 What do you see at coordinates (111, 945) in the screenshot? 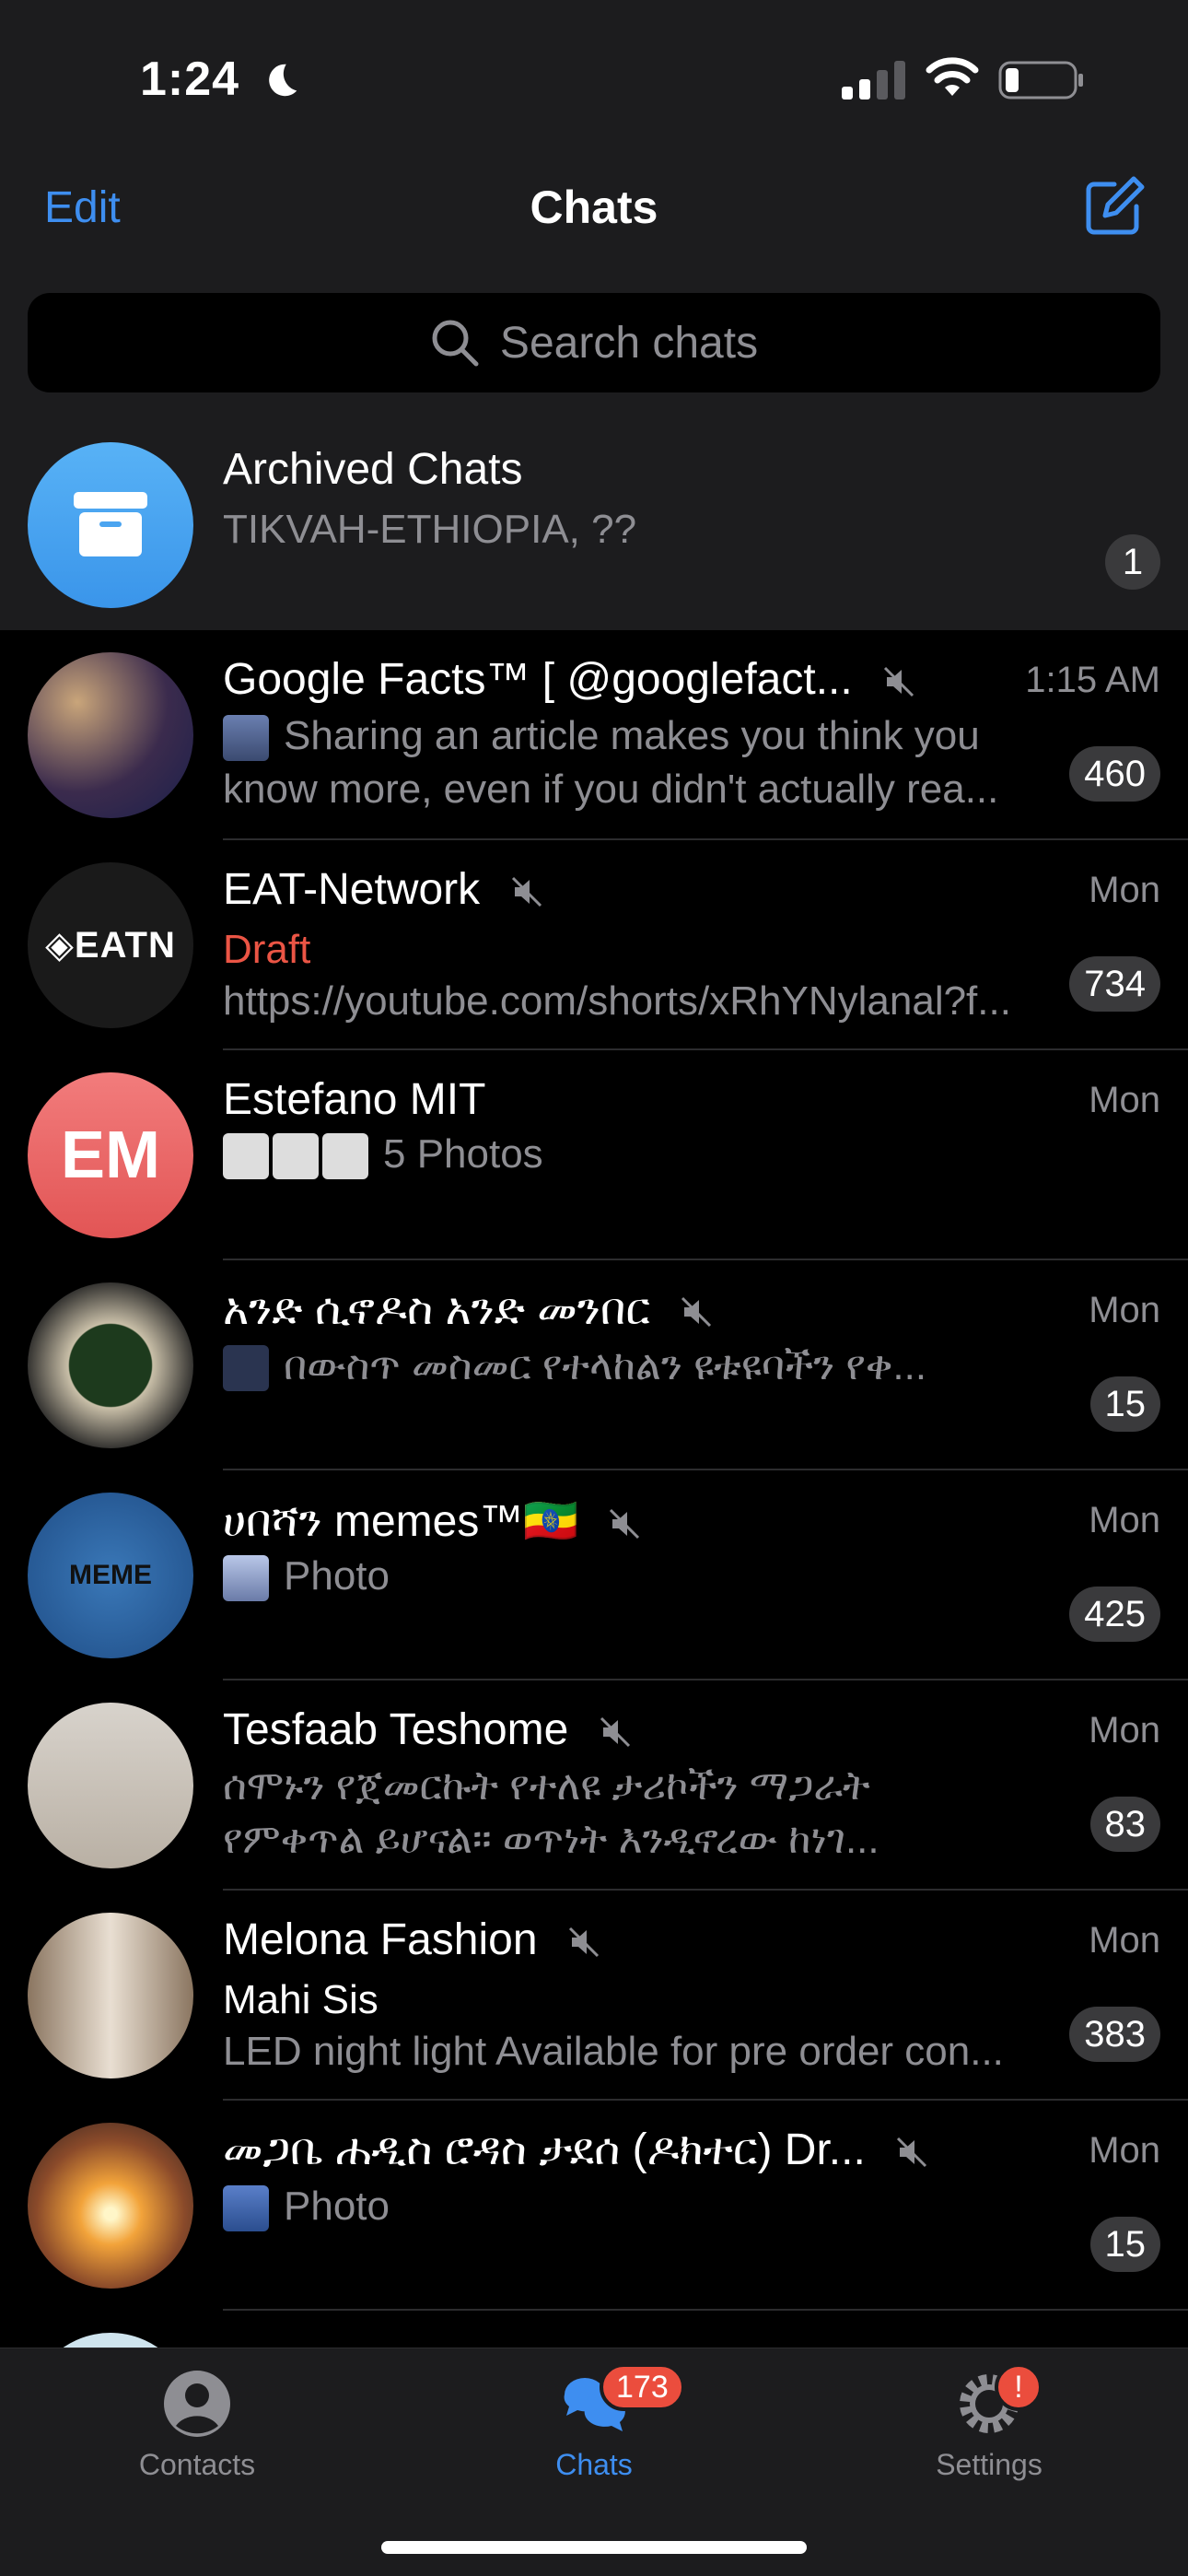
I see `avatar: ◈EATN` at bounding box center [111, 945].